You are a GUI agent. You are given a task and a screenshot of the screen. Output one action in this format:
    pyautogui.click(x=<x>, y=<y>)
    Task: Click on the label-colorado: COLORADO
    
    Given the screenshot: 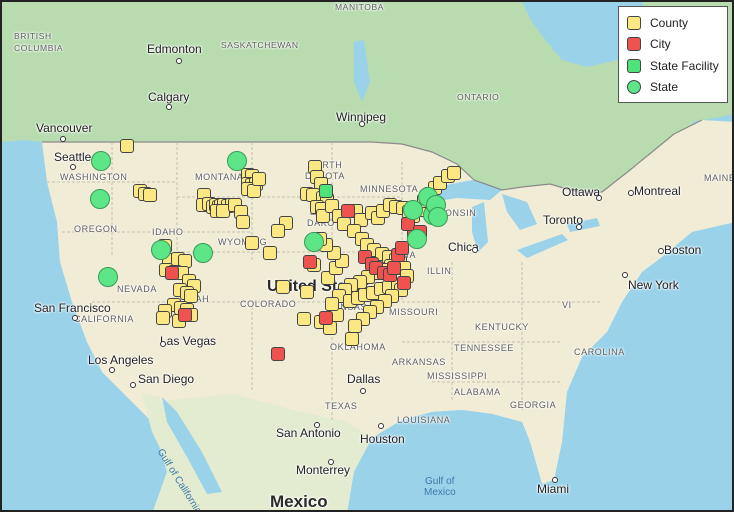 What is the action you would take?
    pyautogui.click(x=268, y=304)
    